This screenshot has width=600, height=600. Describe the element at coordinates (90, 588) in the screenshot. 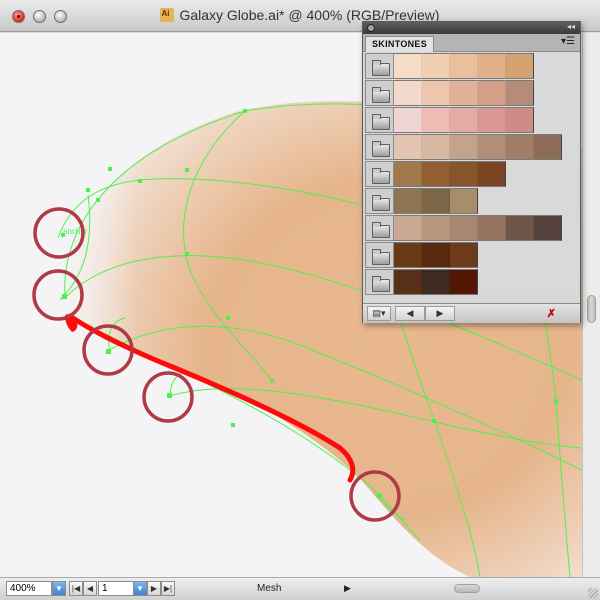

I see `previous-artboard-icon: ◀` at that location.